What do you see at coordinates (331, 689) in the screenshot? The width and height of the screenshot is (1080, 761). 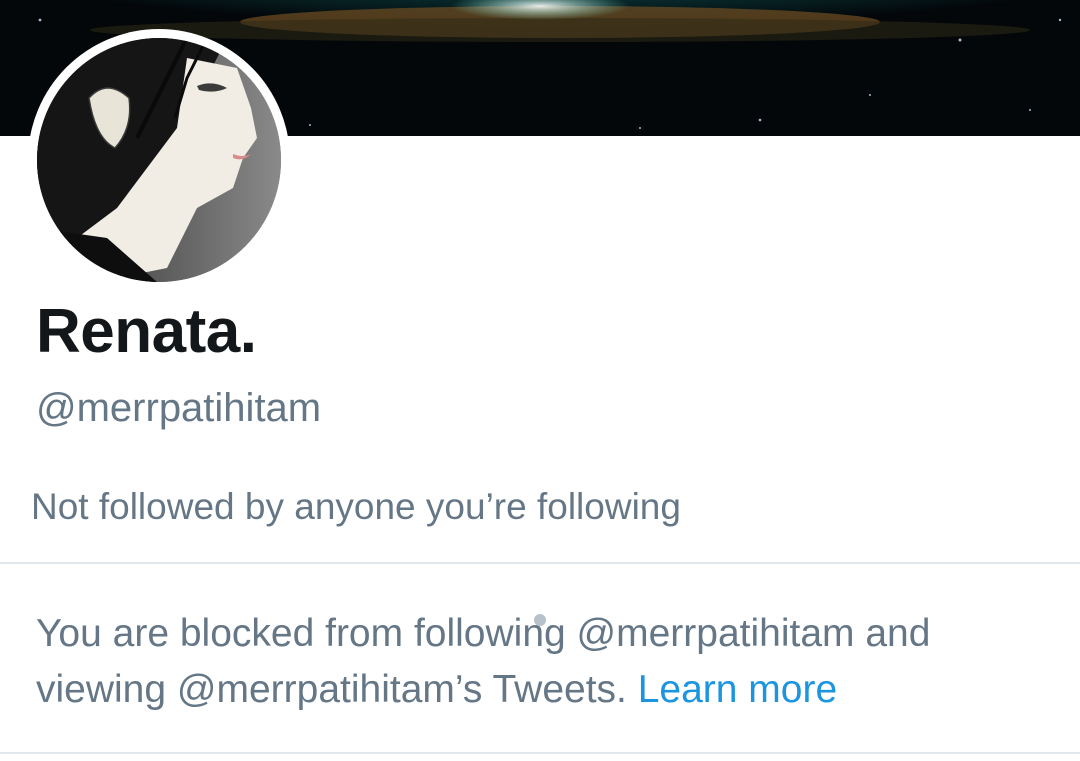 I see `blocked-notice-line2: viewing @merrpatihitam’s Tweets.` at bounding box center [331, 689].